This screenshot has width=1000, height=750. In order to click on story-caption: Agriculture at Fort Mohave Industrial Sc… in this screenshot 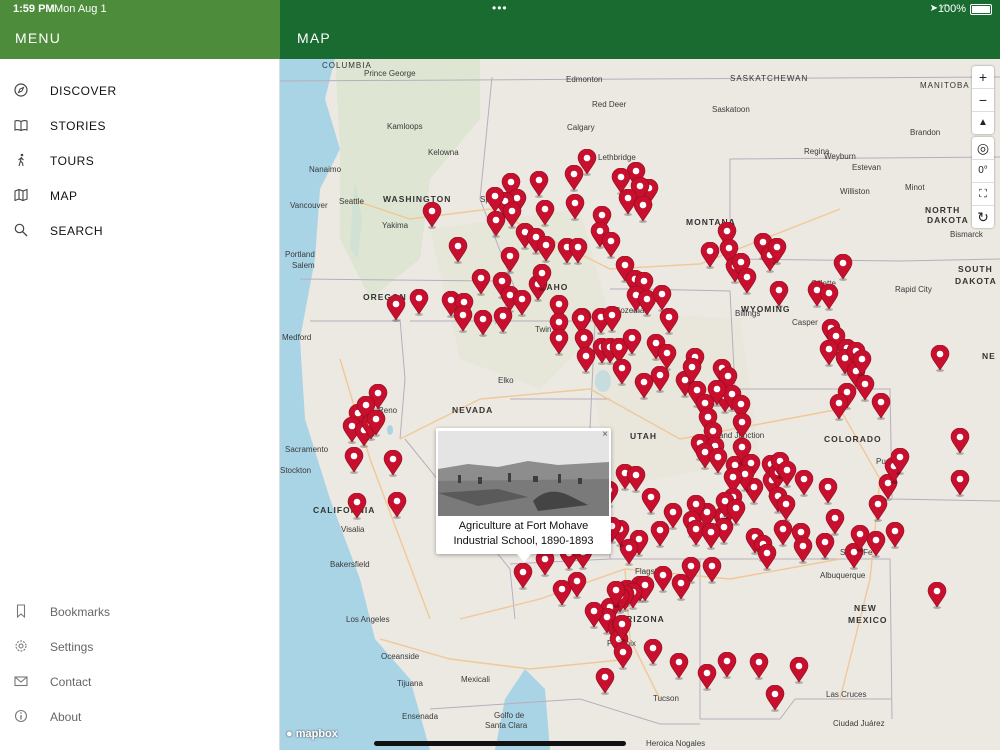, I will do `click(523, 534)`.